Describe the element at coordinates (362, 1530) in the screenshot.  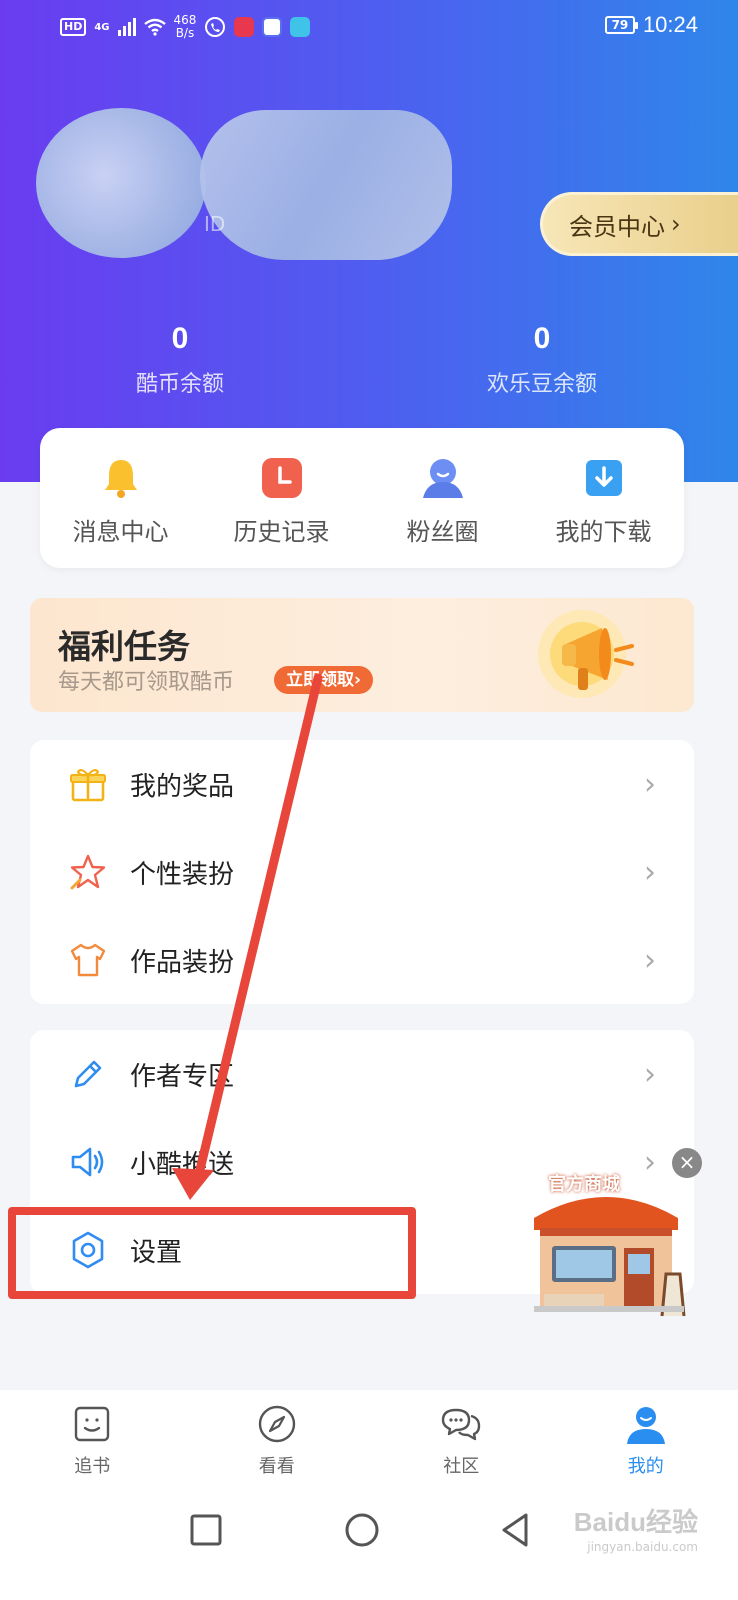
I see `home-icon` at that location.